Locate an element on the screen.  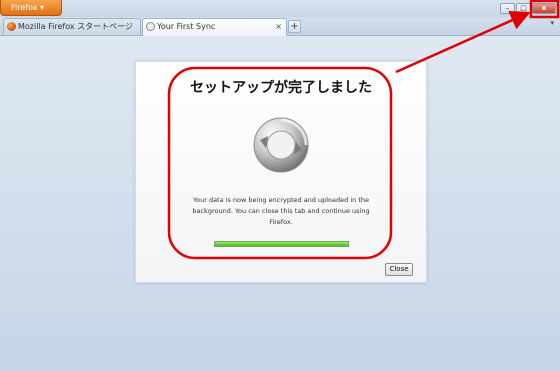
sync-icon is located at coordinates (281, 145).